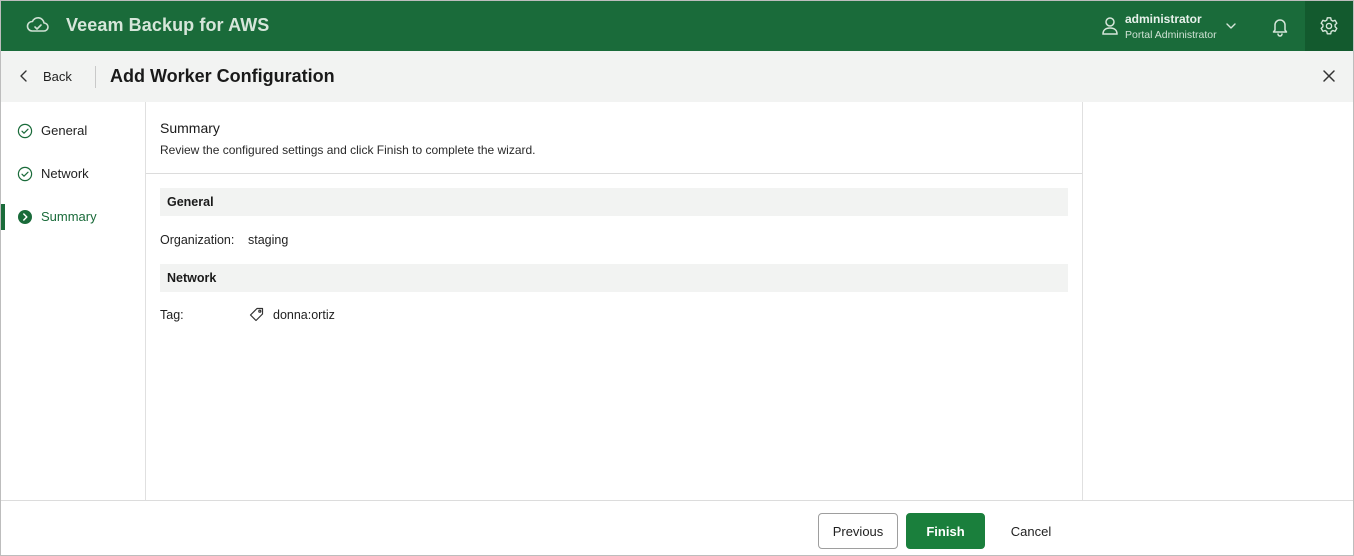 The image size is (1354, 556). What do you see at coordinates (677, 527) in the screenshot?
I see `wizard-footer: Previous Finish Cancel` at bounding box center [677, 527].